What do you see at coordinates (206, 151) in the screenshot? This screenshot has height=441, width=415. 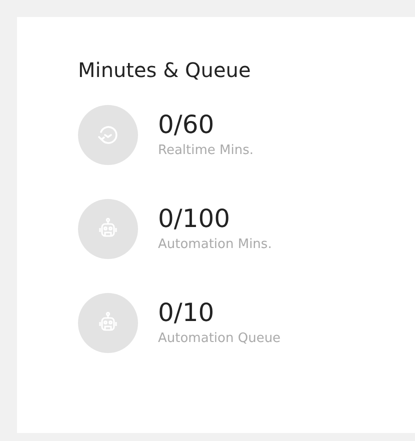 I see `stat-label: Realtime Mins.` at bounding box center [206, 151].